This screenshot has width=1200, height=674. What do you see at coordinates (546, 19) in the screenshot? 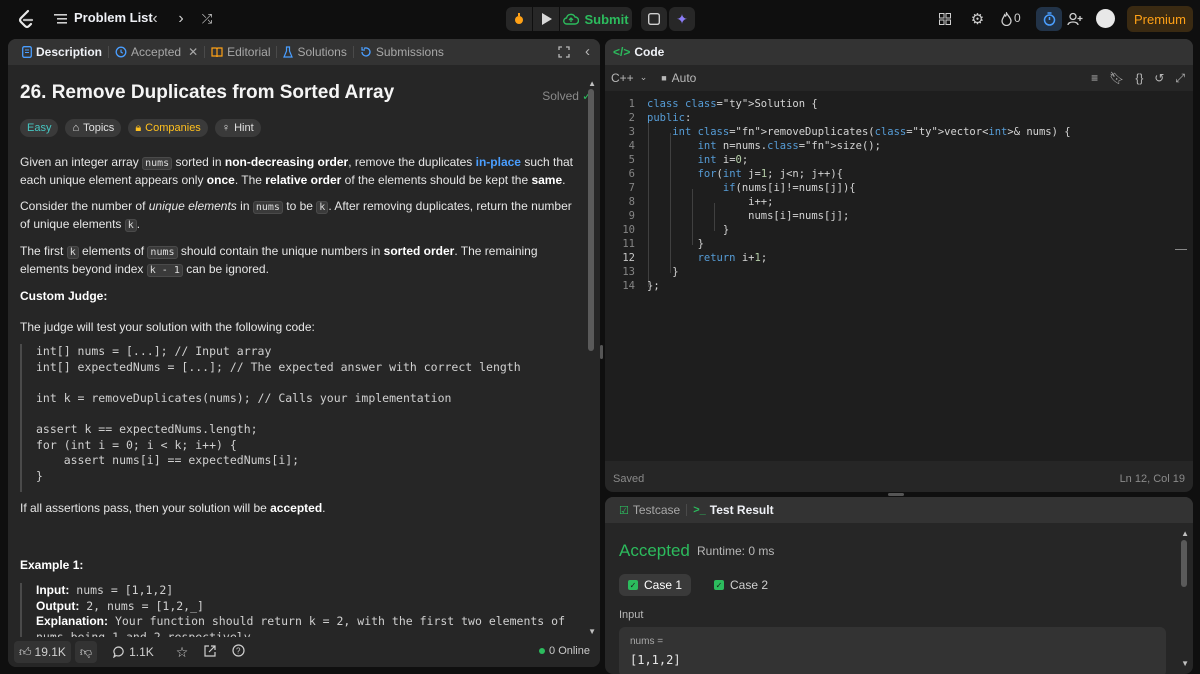
I see `run-button` at bounding box center [546, 19].